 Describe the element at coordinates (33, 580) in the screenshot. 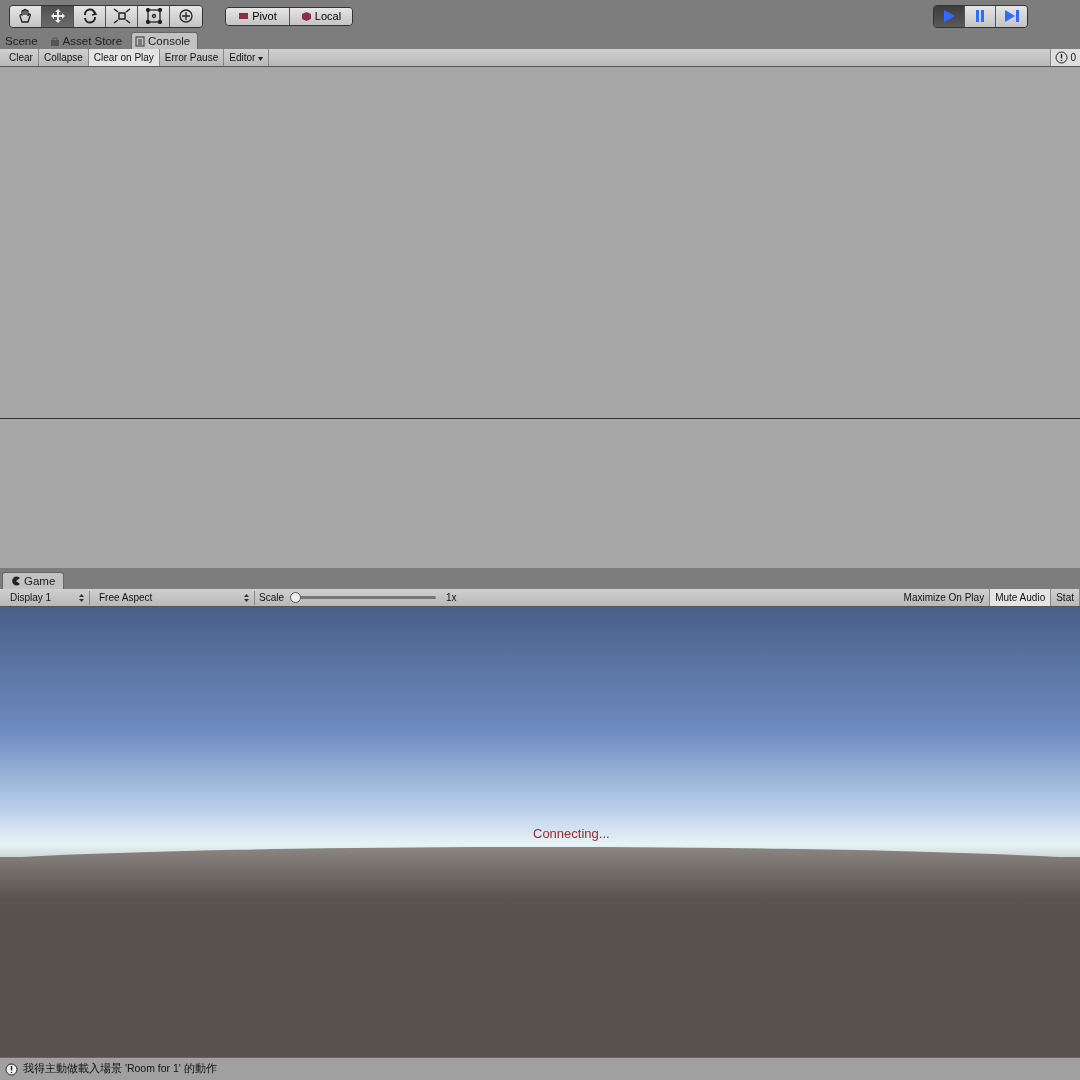

I see `game-tab: Game` at that location.